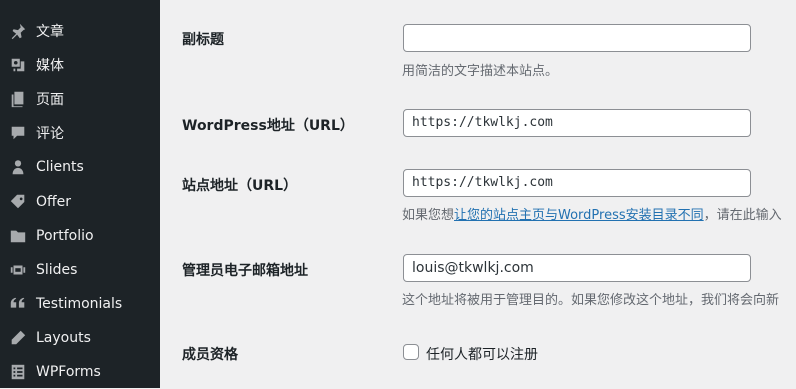 The height and width of the screenshot is (389, 796). What do you see at coordinates (579, 215) in the screenshot?
I see `site-address-help-link: 让您的站点主页与WordPress安装目录不同` at bounding box center [579, 215].